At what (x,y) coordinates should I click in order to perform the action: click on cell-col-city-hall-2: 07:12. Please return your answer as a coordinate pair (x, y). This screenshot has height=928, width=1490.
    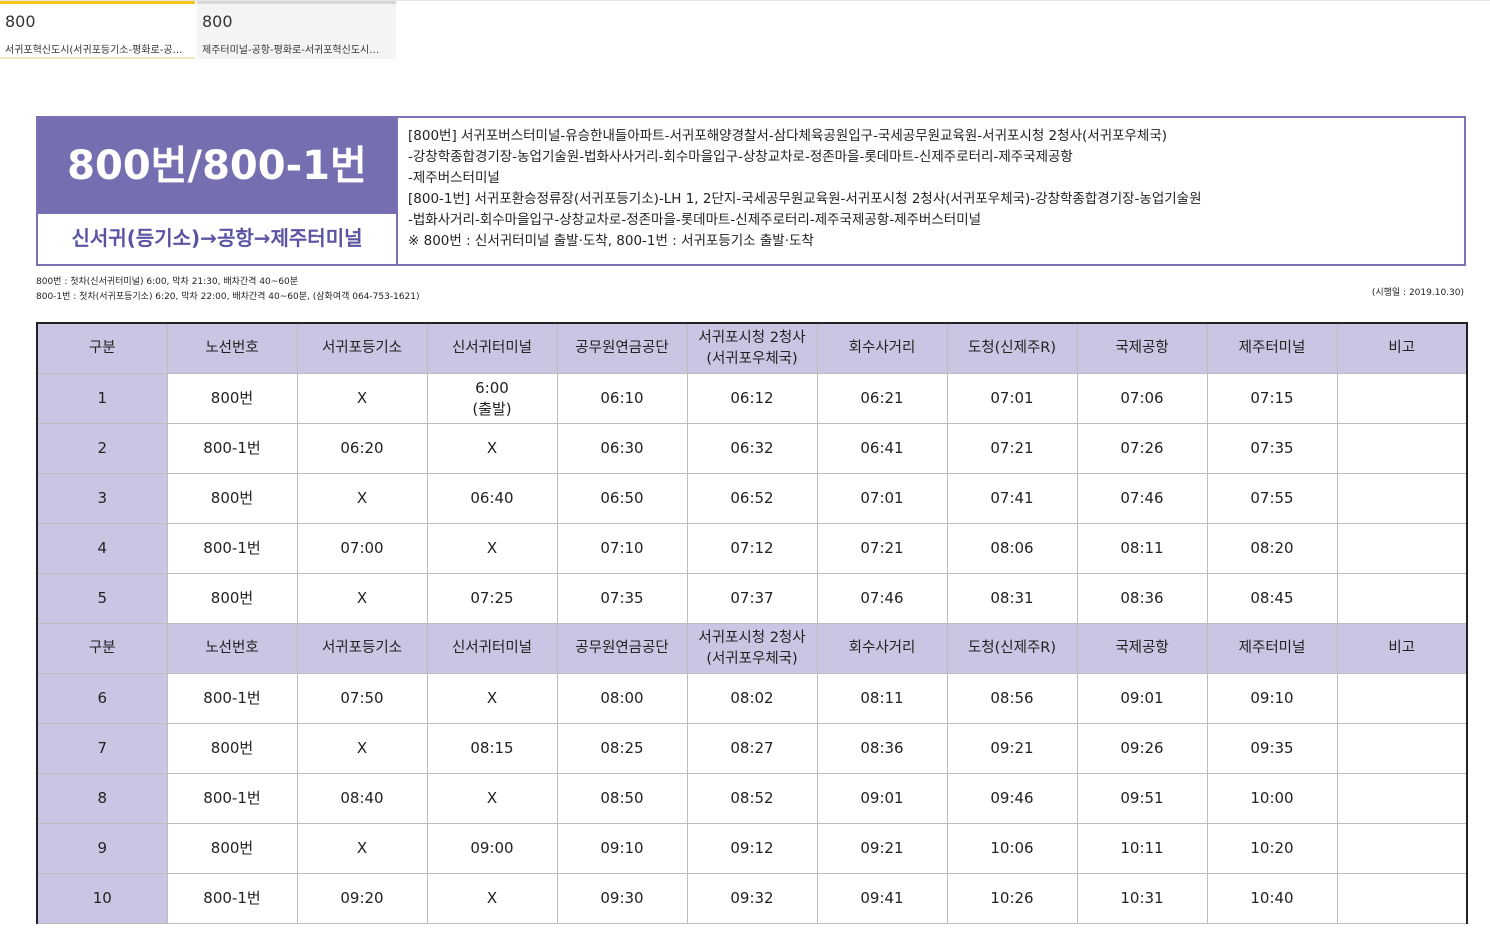
    Looking at the image, I should click on (752, 548).